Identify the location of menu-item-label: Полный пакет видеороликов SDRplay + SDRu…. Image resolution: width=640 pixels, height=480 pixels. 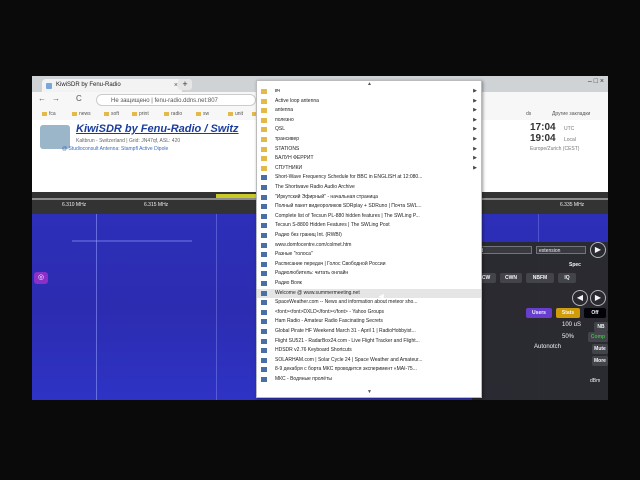
(348, 206).